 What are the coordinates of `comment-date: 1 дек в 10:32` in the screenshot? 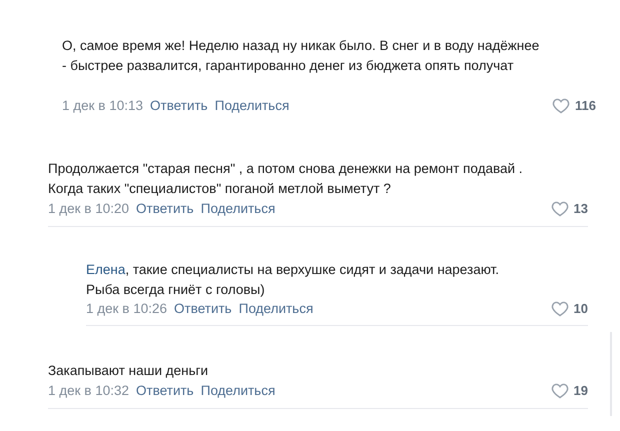 It's located at (89, 391).